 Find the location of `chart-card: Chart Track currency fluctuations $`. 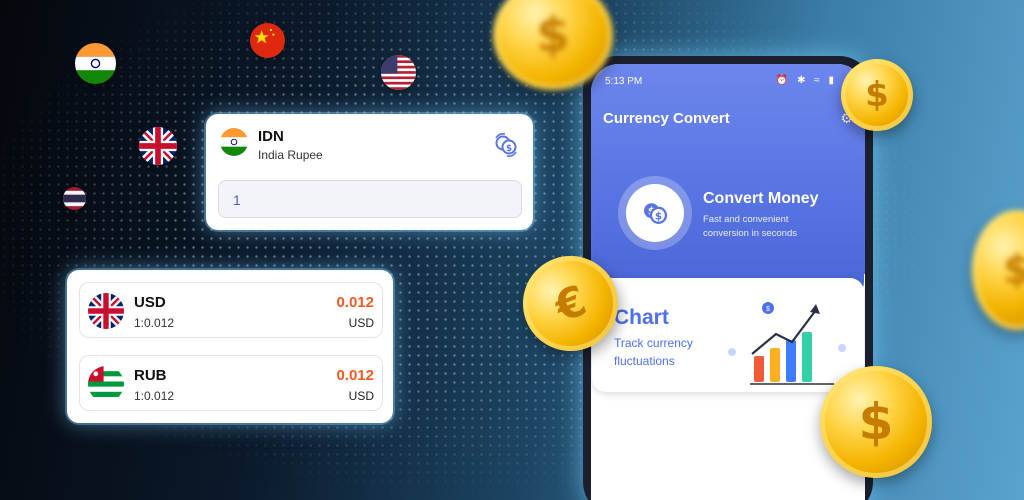

chart-card: Chart Track currency fluctuations $ is located at coordinates (728, 335).